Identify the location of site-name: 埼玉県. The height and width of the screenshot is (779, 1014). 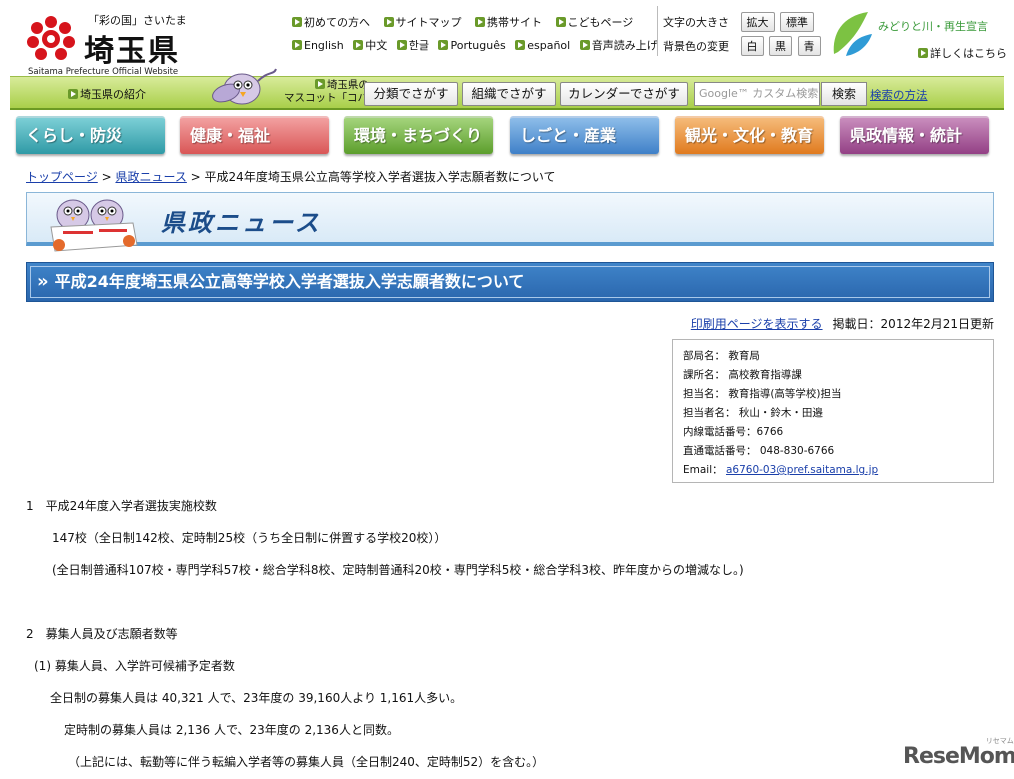
(132, 51).